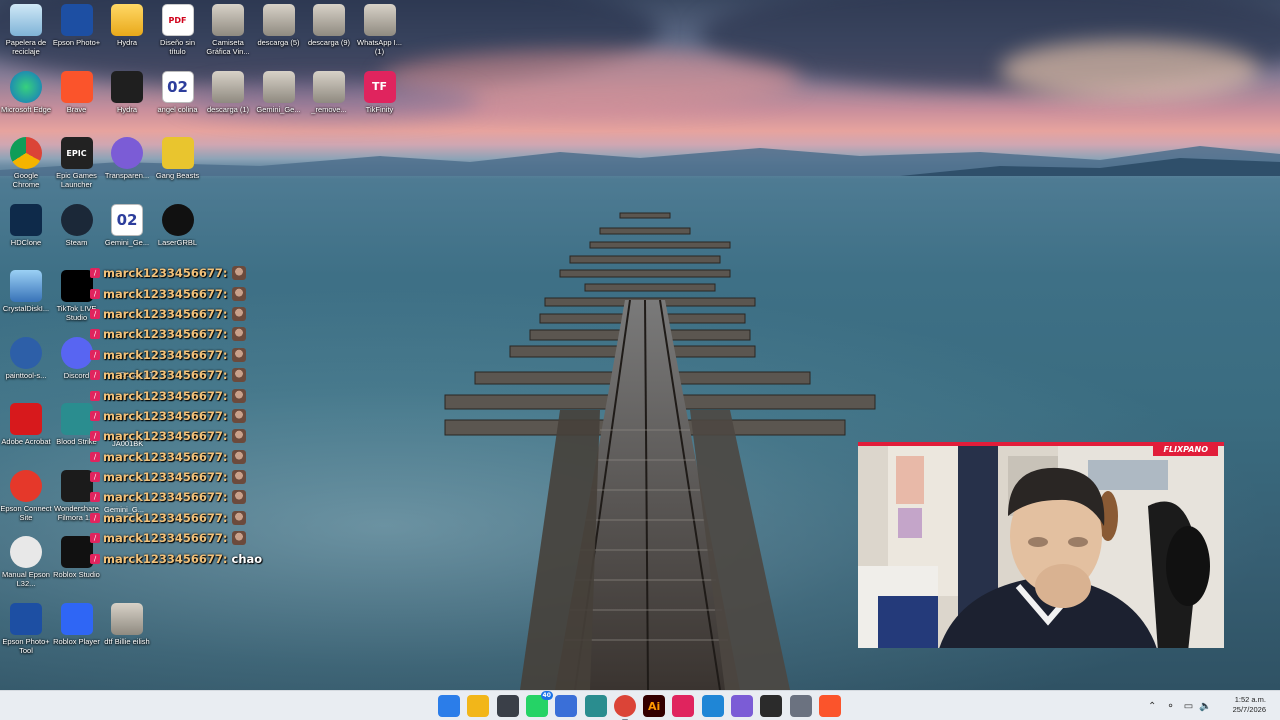  I want to click on discord-icon, so click(76, 352).